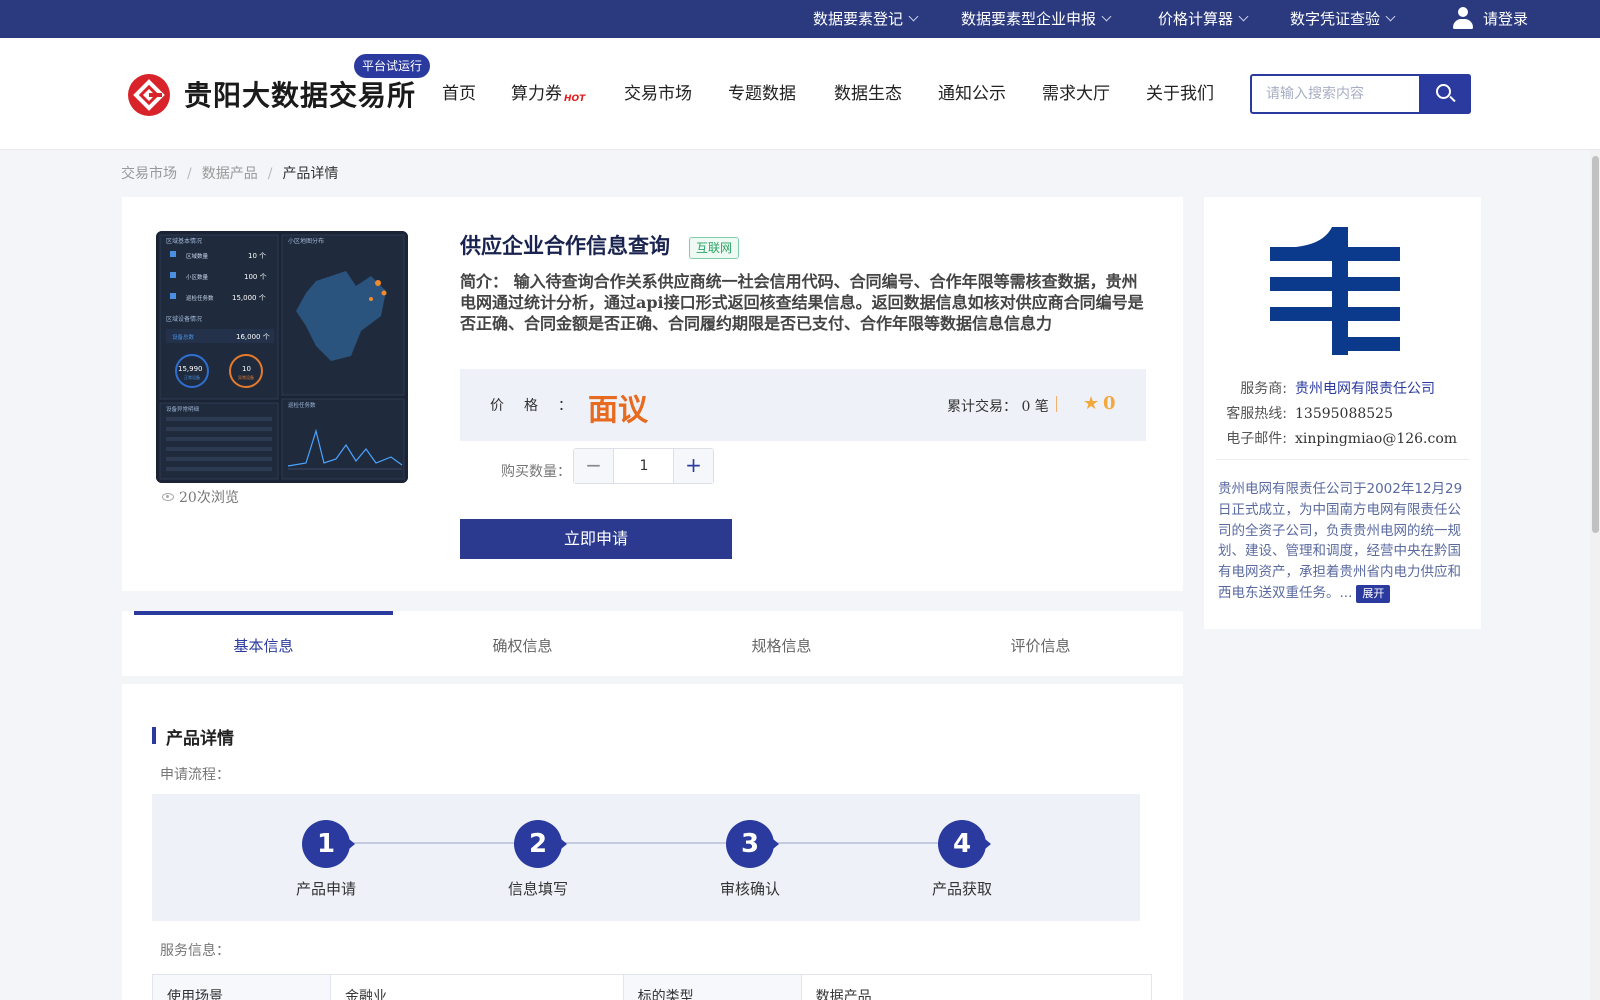 The height and width of the screenshot is (1000, 1600). What do you see at coordinates (300, 94) in the screenshot?
I see `site-logo-text: 贵阳大数据交易所` at bounding box center [300, 94].